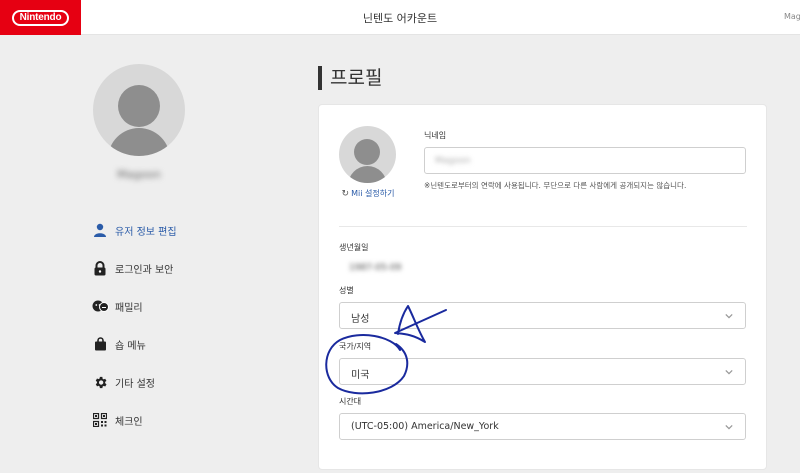 Image resolution: width=800 pixels, height=473 pixels. Describe the element at coordinates (144, 270) in the screenshot. I see `sidebar-item-label: 로그인과 보안` at that location.